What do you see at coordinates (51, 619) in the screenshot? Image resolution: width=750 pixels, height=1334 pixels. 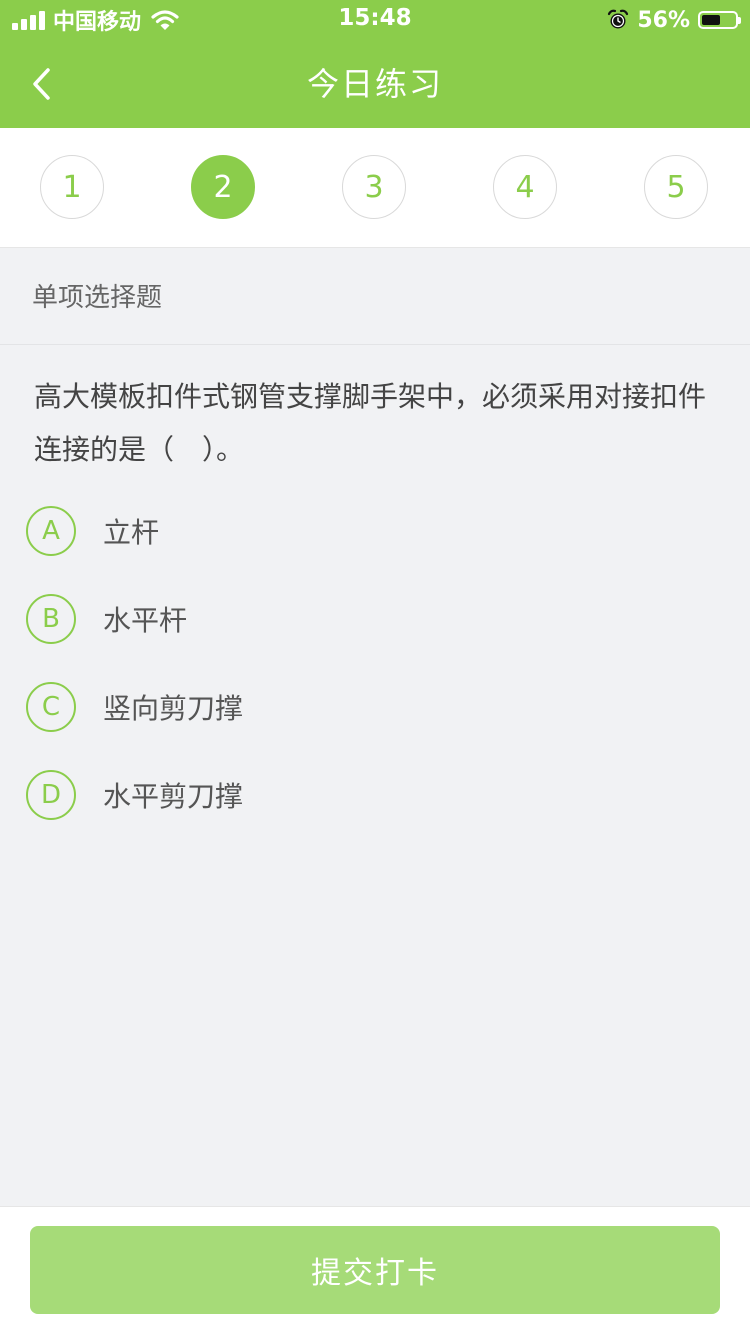 I see `option-letter: B` at bounding box center [51, 619].